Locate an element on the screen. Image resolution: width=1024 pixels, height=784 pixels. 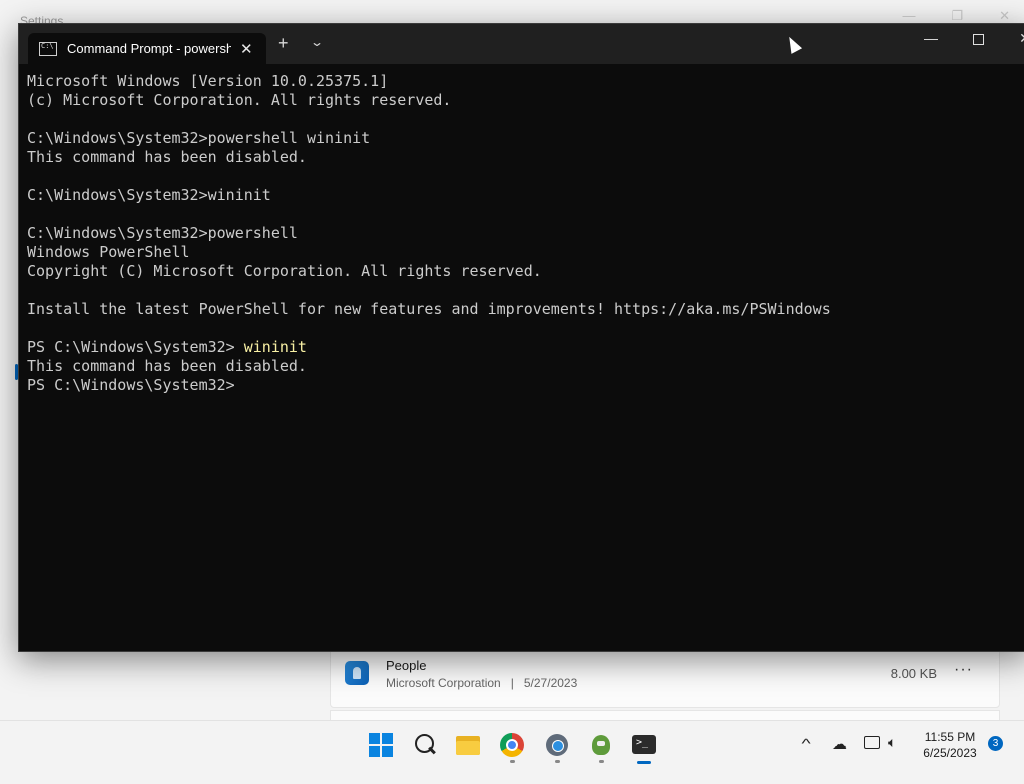
close-button: ✕ is located at coordinates (1014, 38).